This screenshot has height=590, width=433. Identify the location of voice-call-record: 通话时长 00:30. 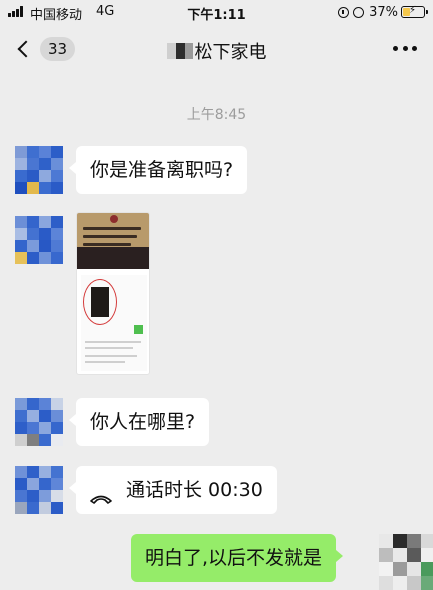
(173, 490).